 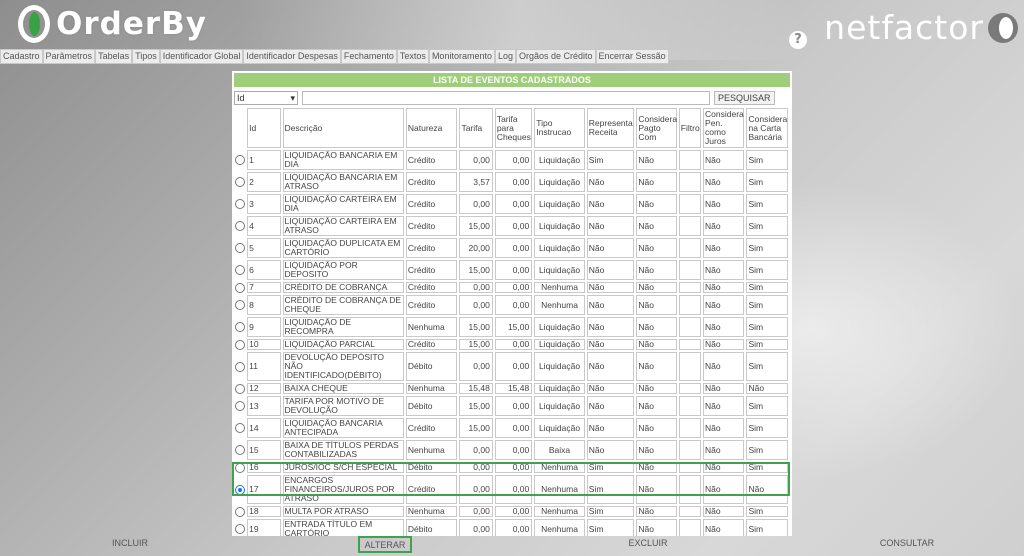 I want to click on search-button: PESQUISAR, so click(x=744, y=98).